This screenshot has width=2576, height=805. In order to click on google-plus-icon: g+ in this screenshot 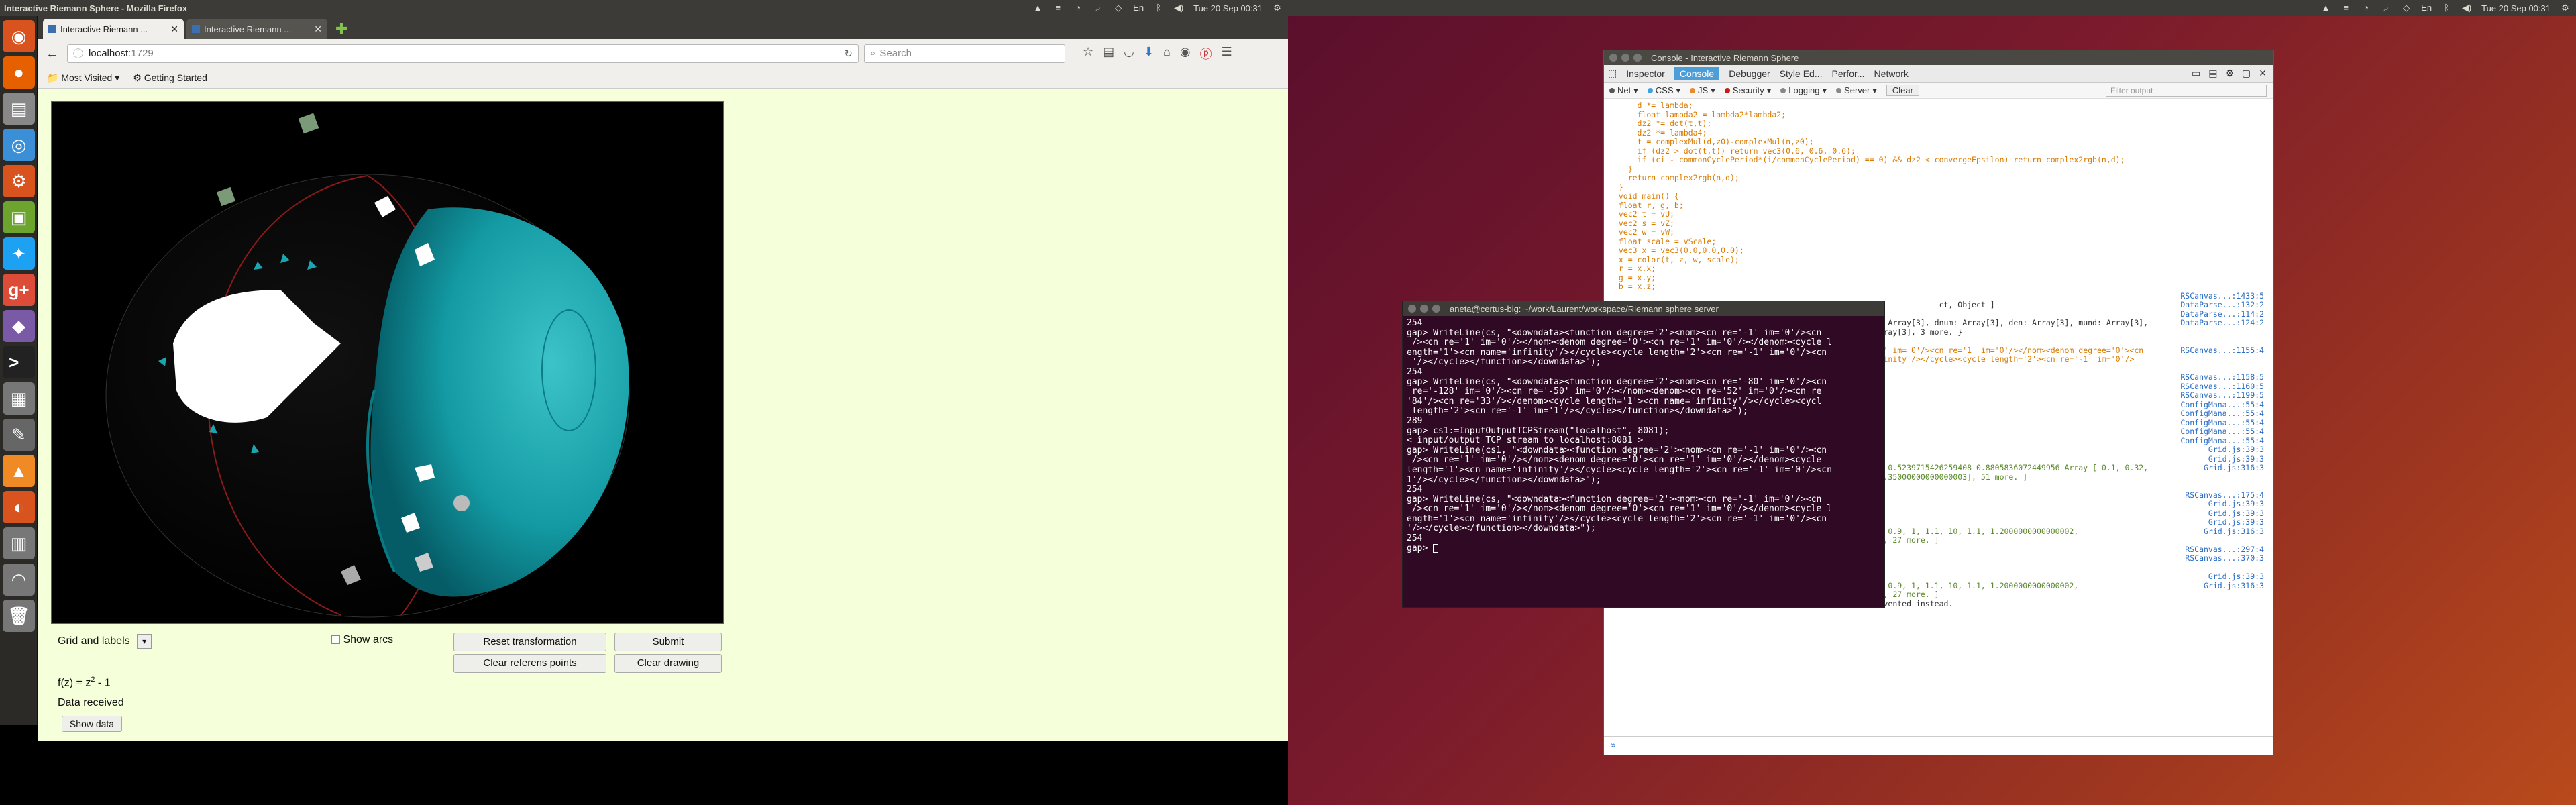, I will do `click(19, 290)`.